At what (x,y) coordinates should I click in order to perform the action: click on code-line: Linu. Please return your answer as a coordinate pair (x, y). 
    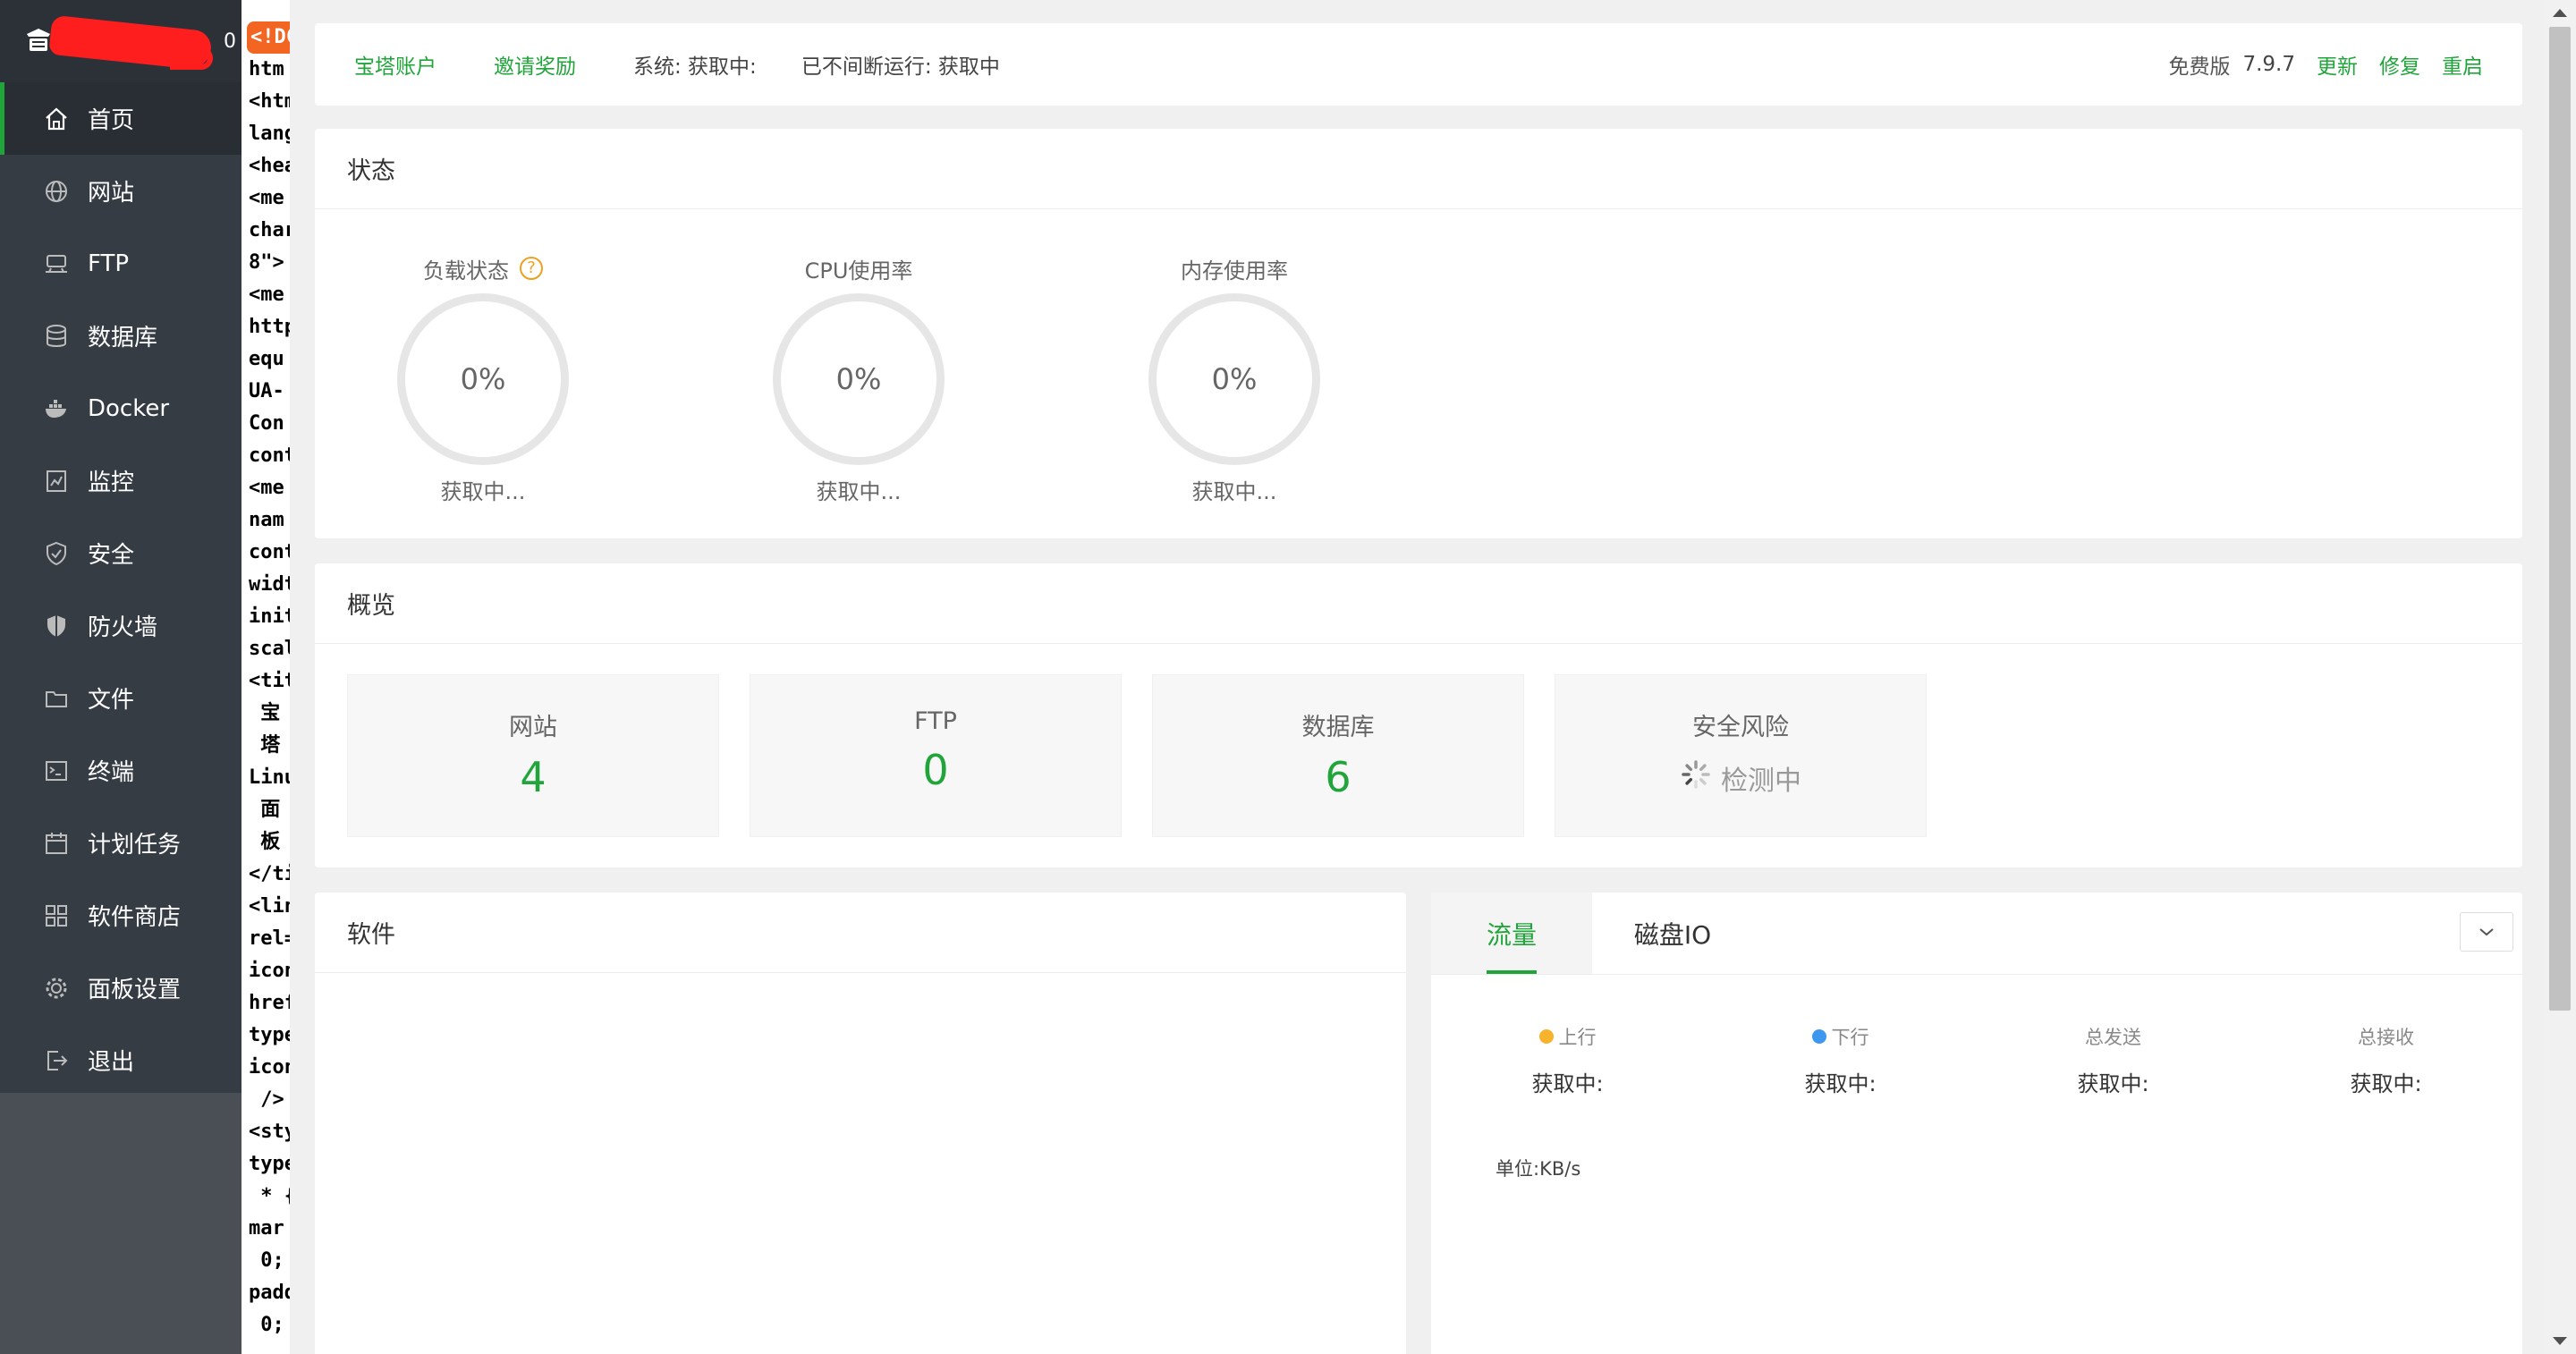
    Looking at the image, I should click on (269, 777).